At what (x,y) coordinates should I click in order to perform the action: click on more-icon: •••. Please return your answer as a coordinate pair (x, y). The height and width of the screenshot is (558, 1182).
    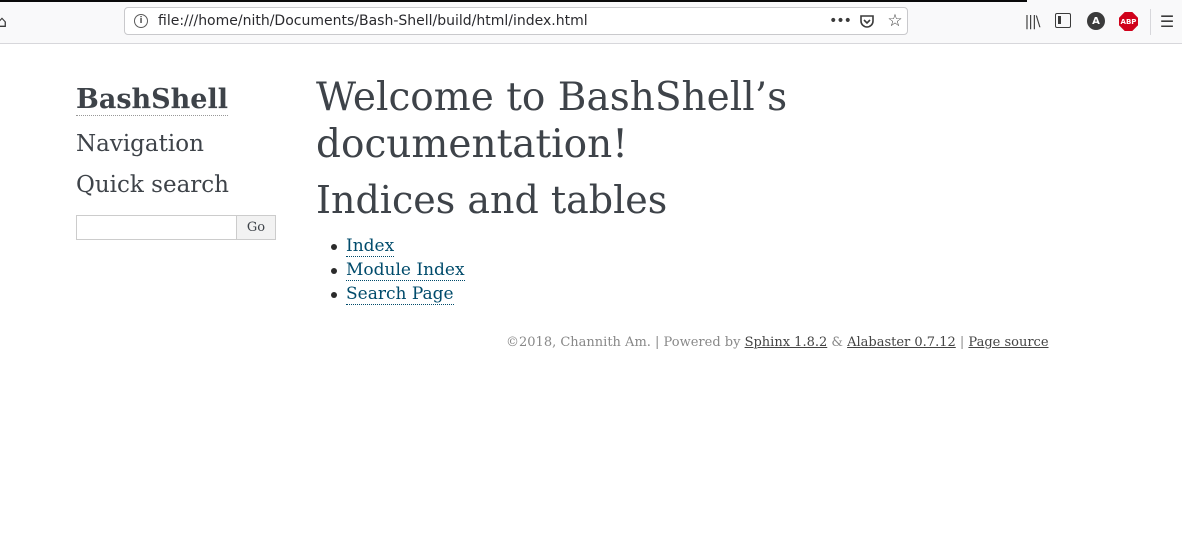
    Looking at the image, I should click on (840, 21).